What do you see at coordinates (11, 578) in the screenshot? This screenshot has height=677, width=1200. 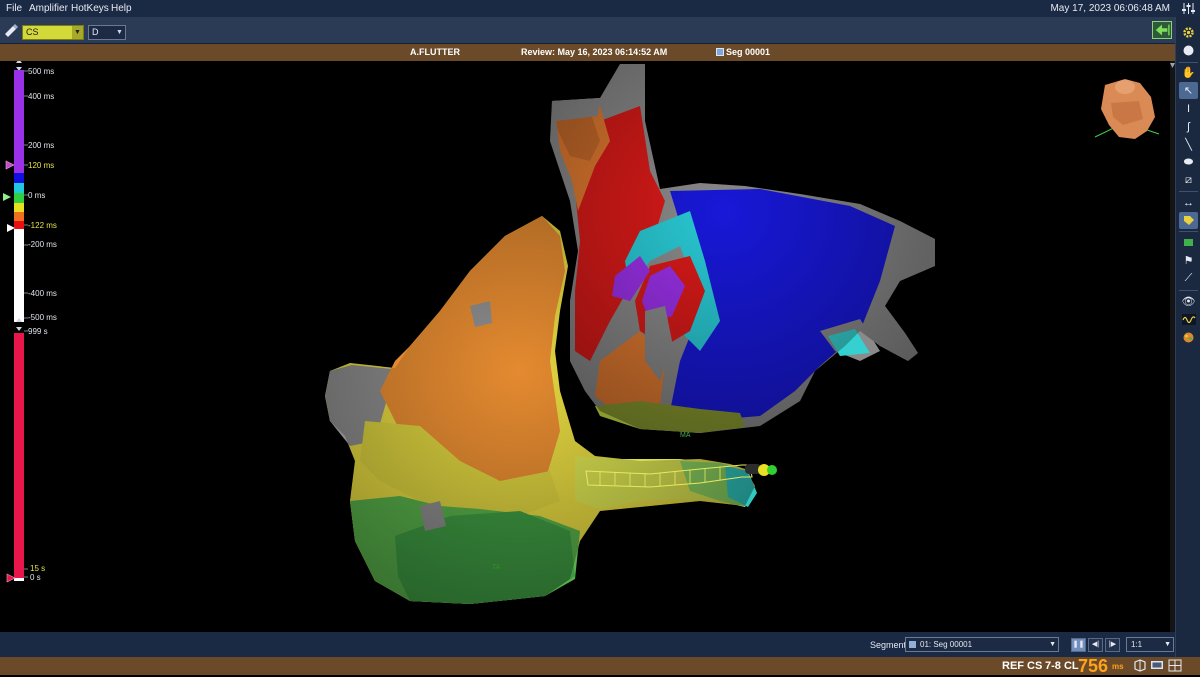 I see `timeline-marker` at bounding box center [11, 578].